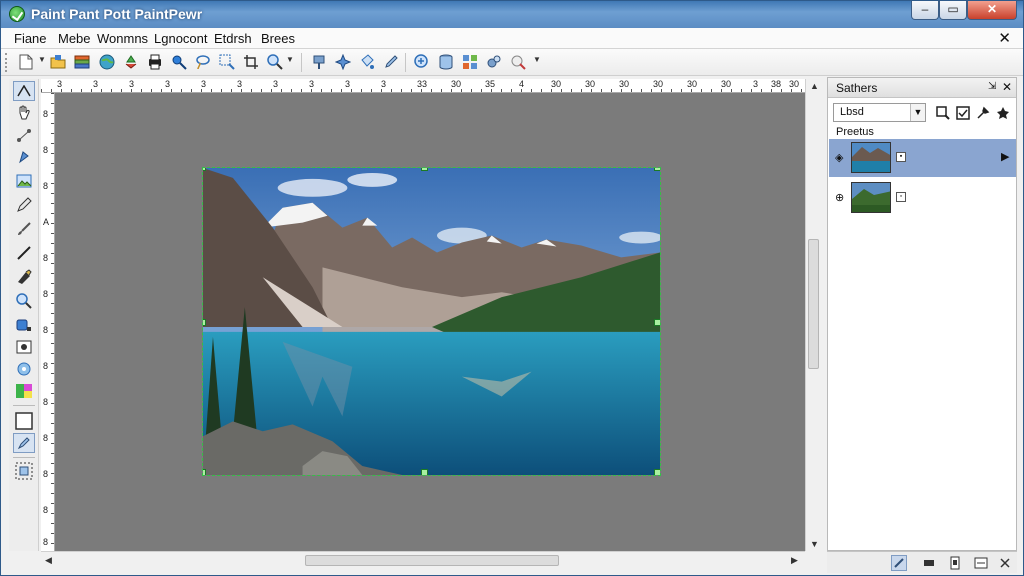 This screenshot has height=576, width=1024. Describe the element at coordinates (422, 62) in the screenshot. I see `zoom-in-icon` at that location.